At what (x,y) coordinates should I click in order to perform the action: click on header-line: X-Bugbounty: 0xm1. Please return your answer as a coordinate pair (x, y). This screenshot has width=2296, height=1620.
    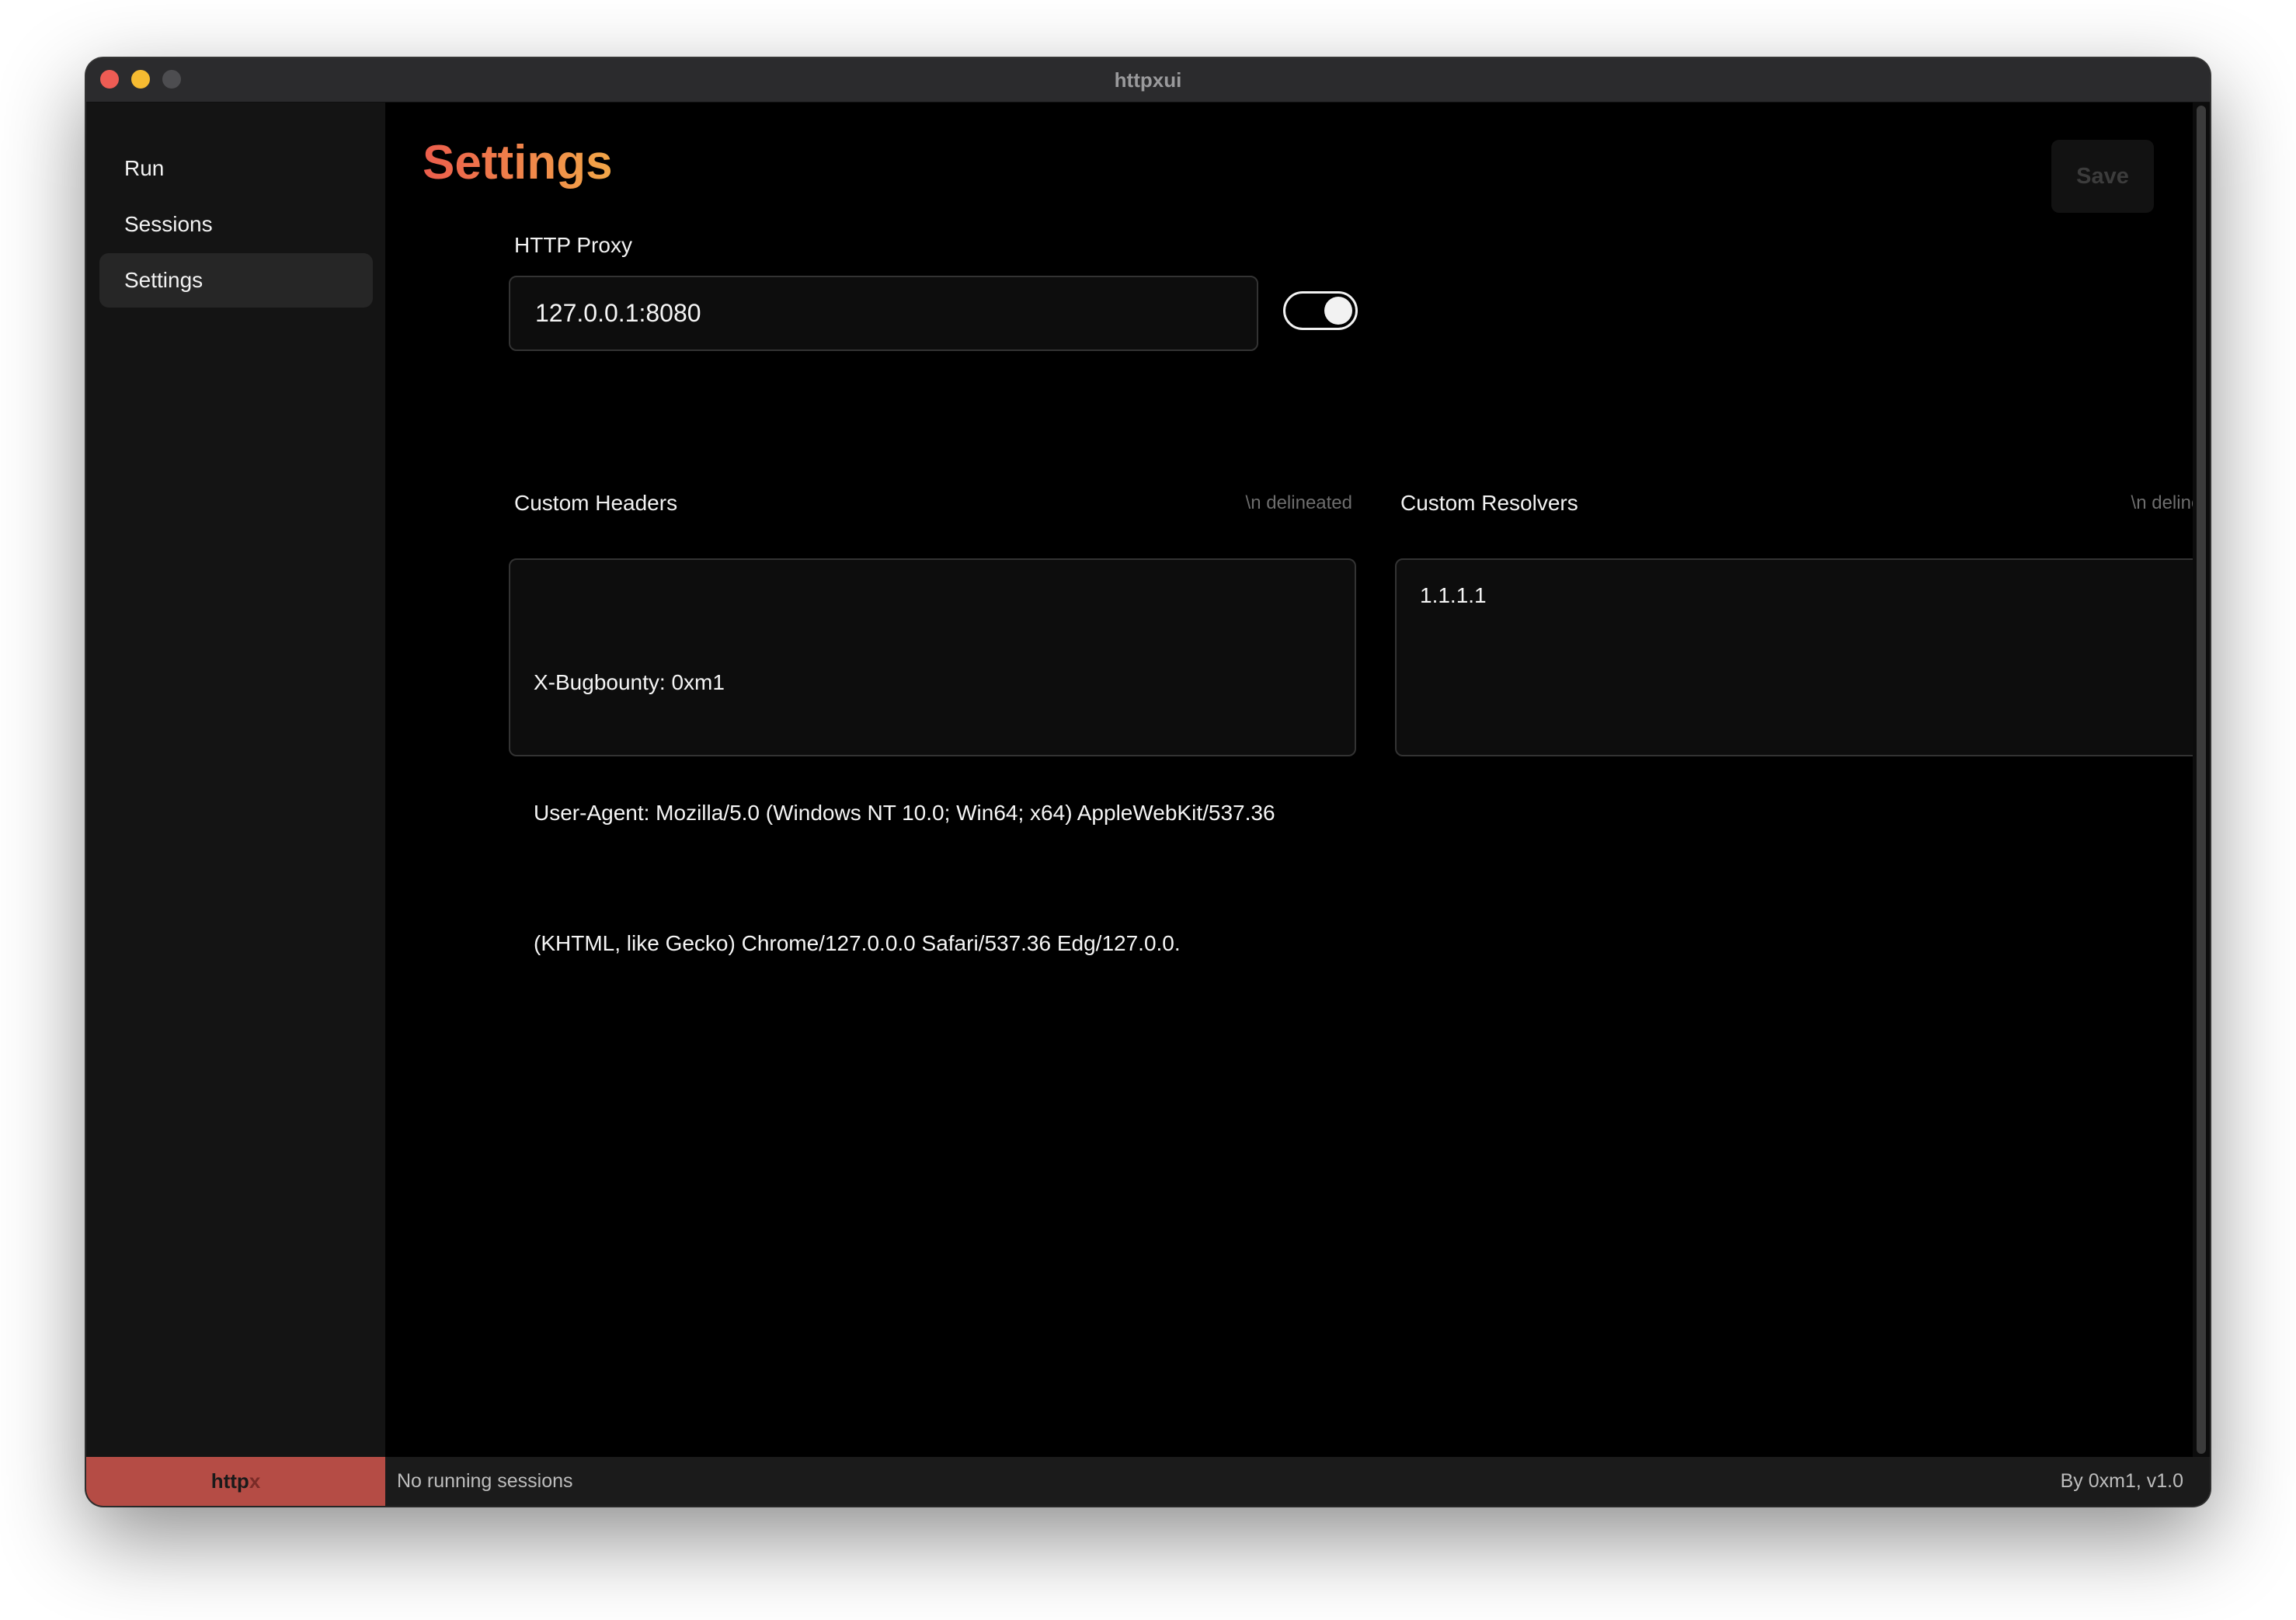
    Looking at the image, I should click on (629, 682).